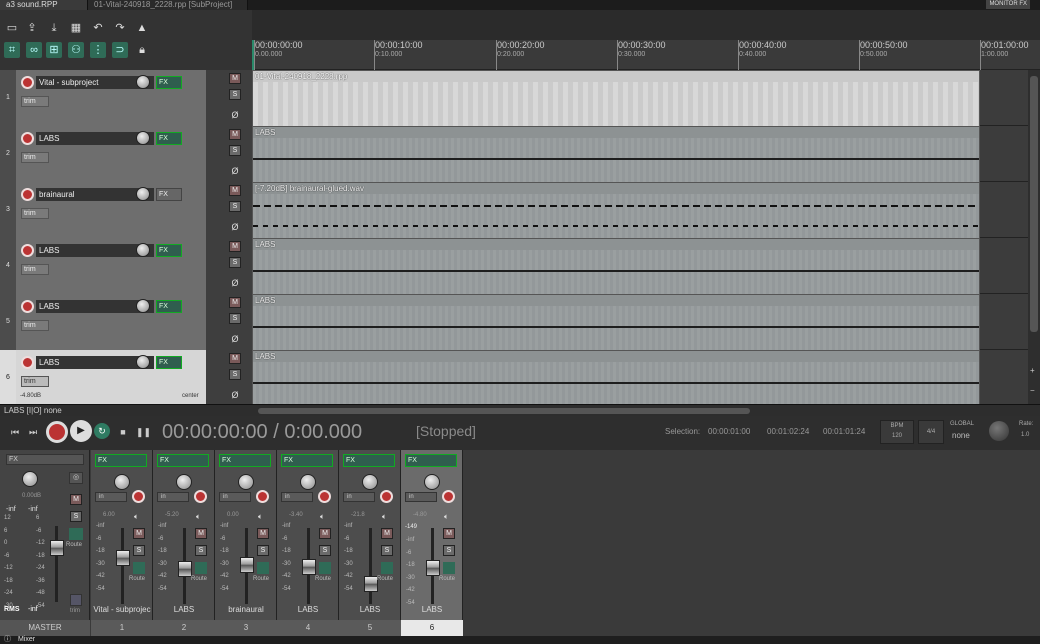 The width and height of the screenshot is (1040, 644). What do you see at coordinates (120, 28) in the screenshot?
I see `redo-icon: ↷` at bounding box center [120, 28].